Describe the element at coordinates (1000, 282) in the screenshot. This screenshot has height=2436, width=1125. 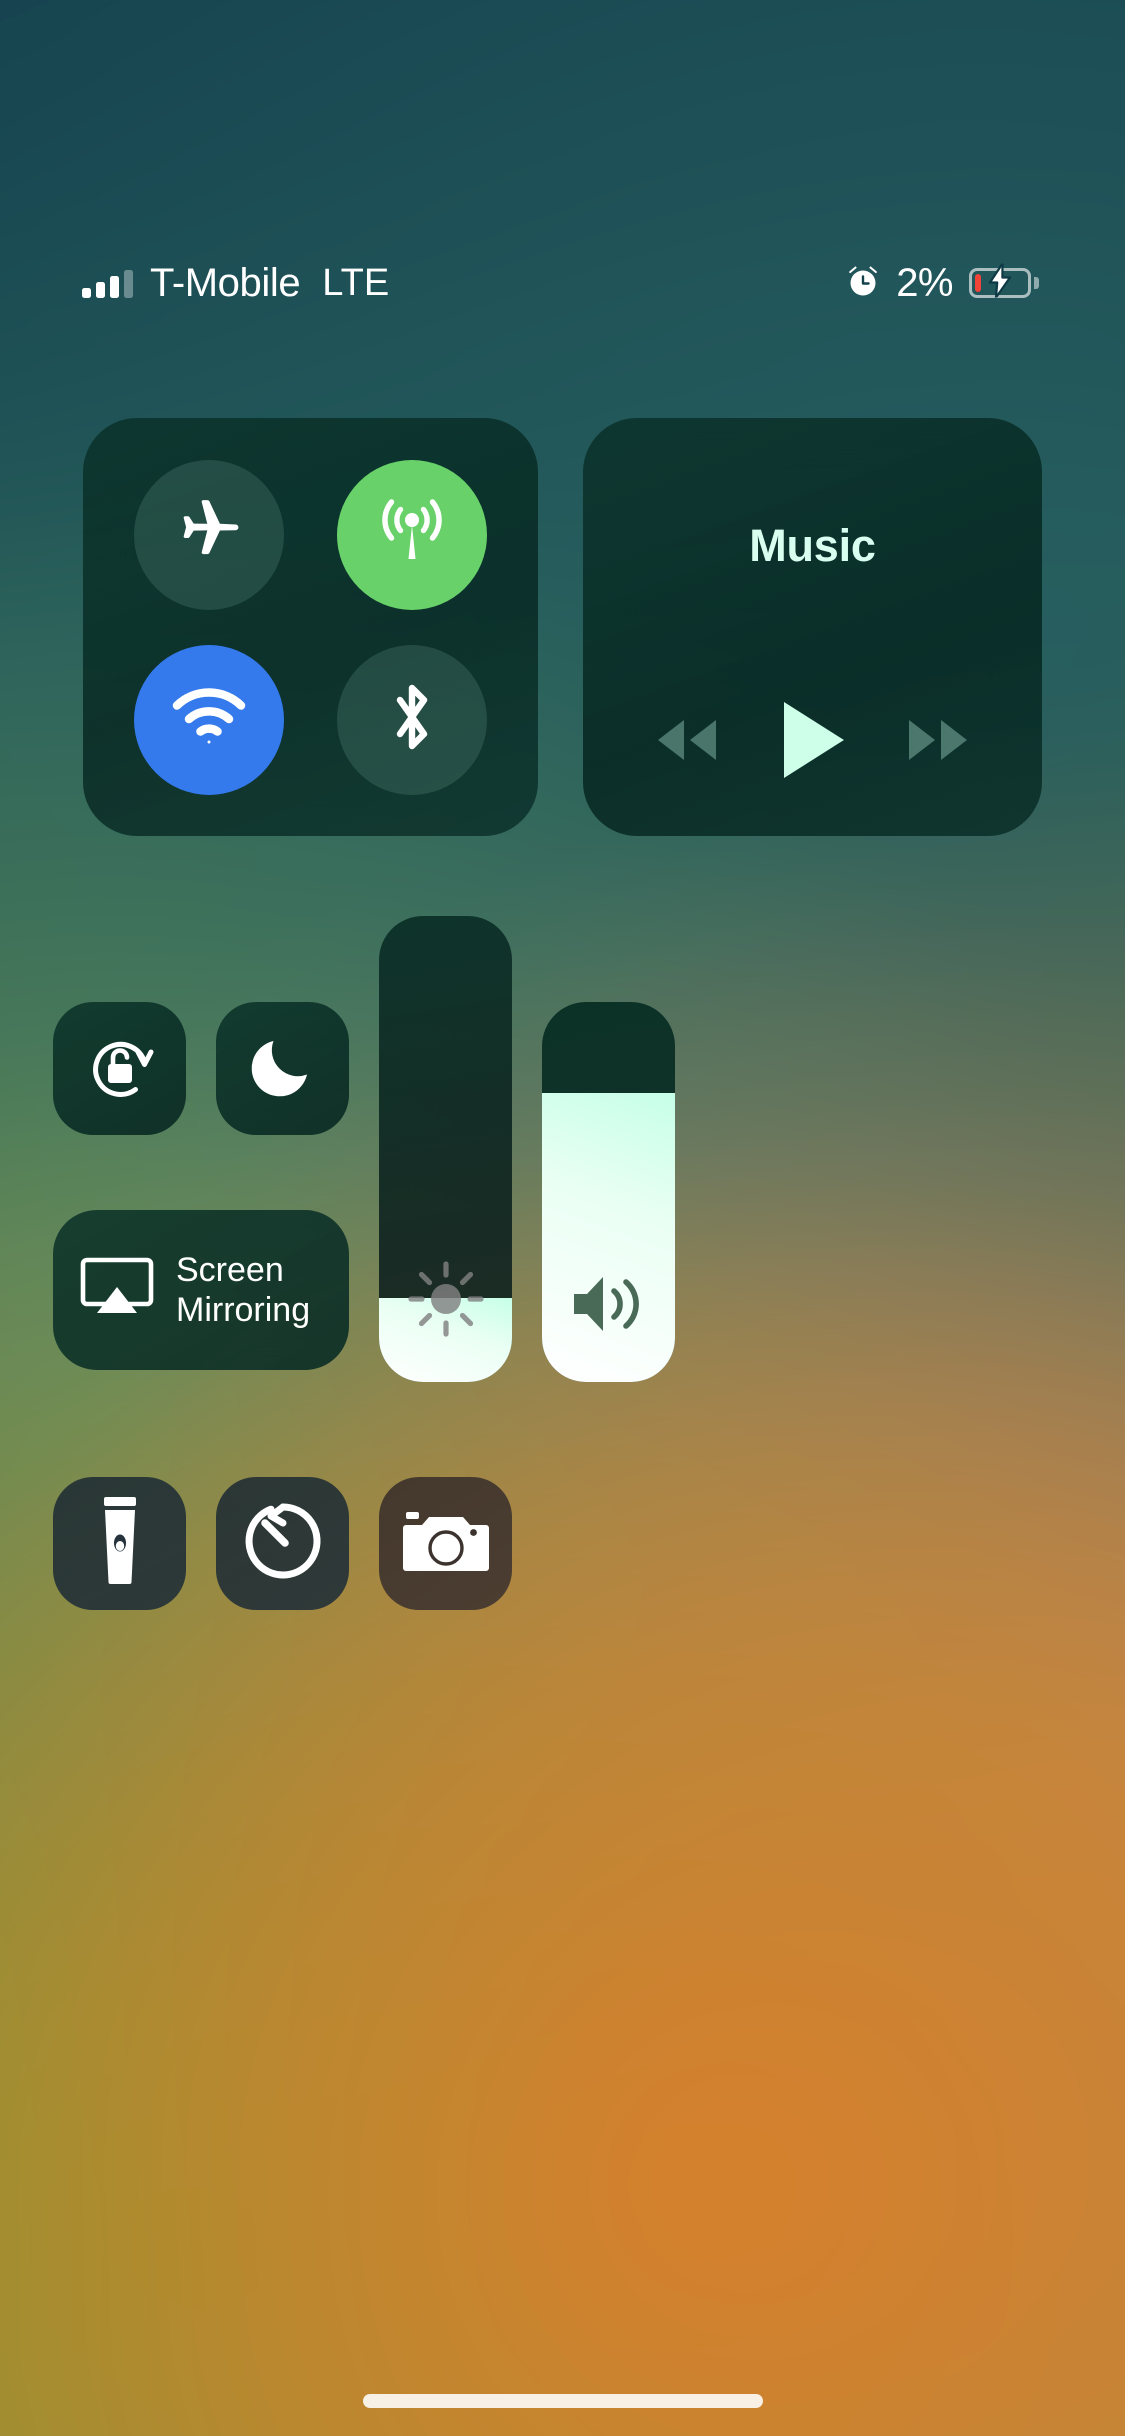
I see `charging-bolt-icon` at that location.